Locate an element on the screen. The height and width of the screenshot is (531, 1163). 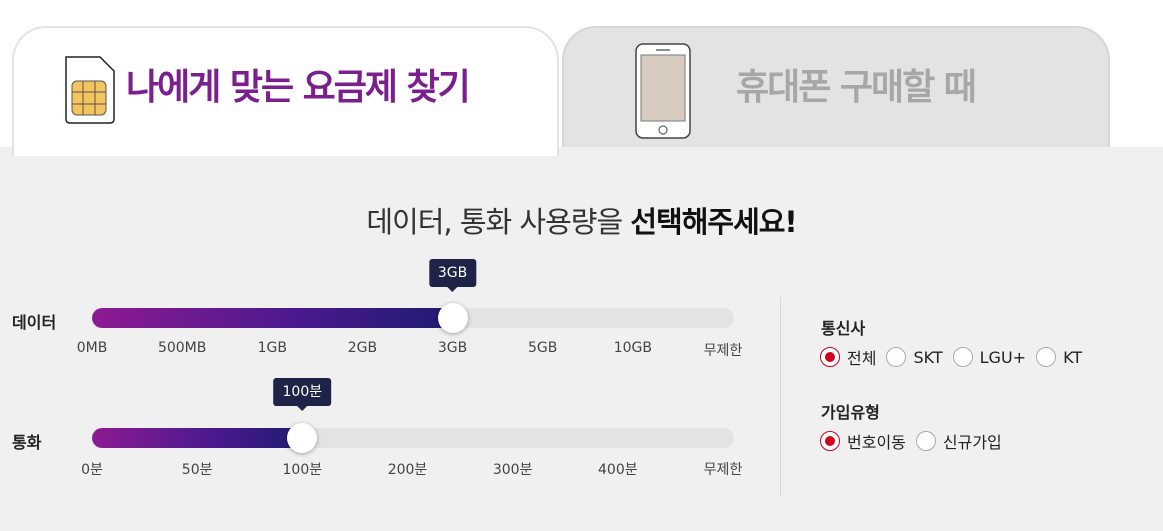
join-type-option-label: 신규가입 is located at coordinates (972, 442).